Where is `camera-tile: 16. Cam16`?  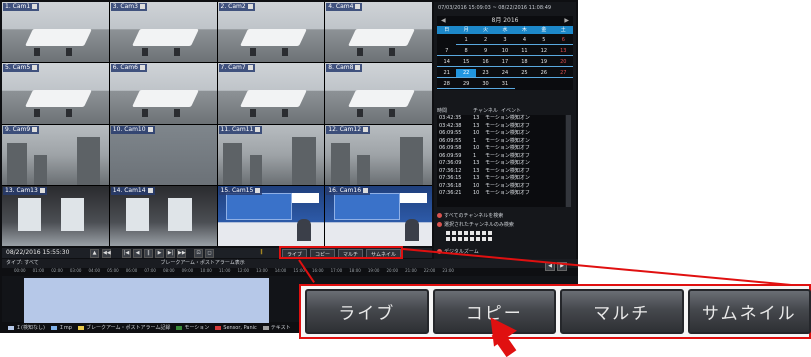 camera-tile: 16. Cam16 is located at coordinates (378, 215).